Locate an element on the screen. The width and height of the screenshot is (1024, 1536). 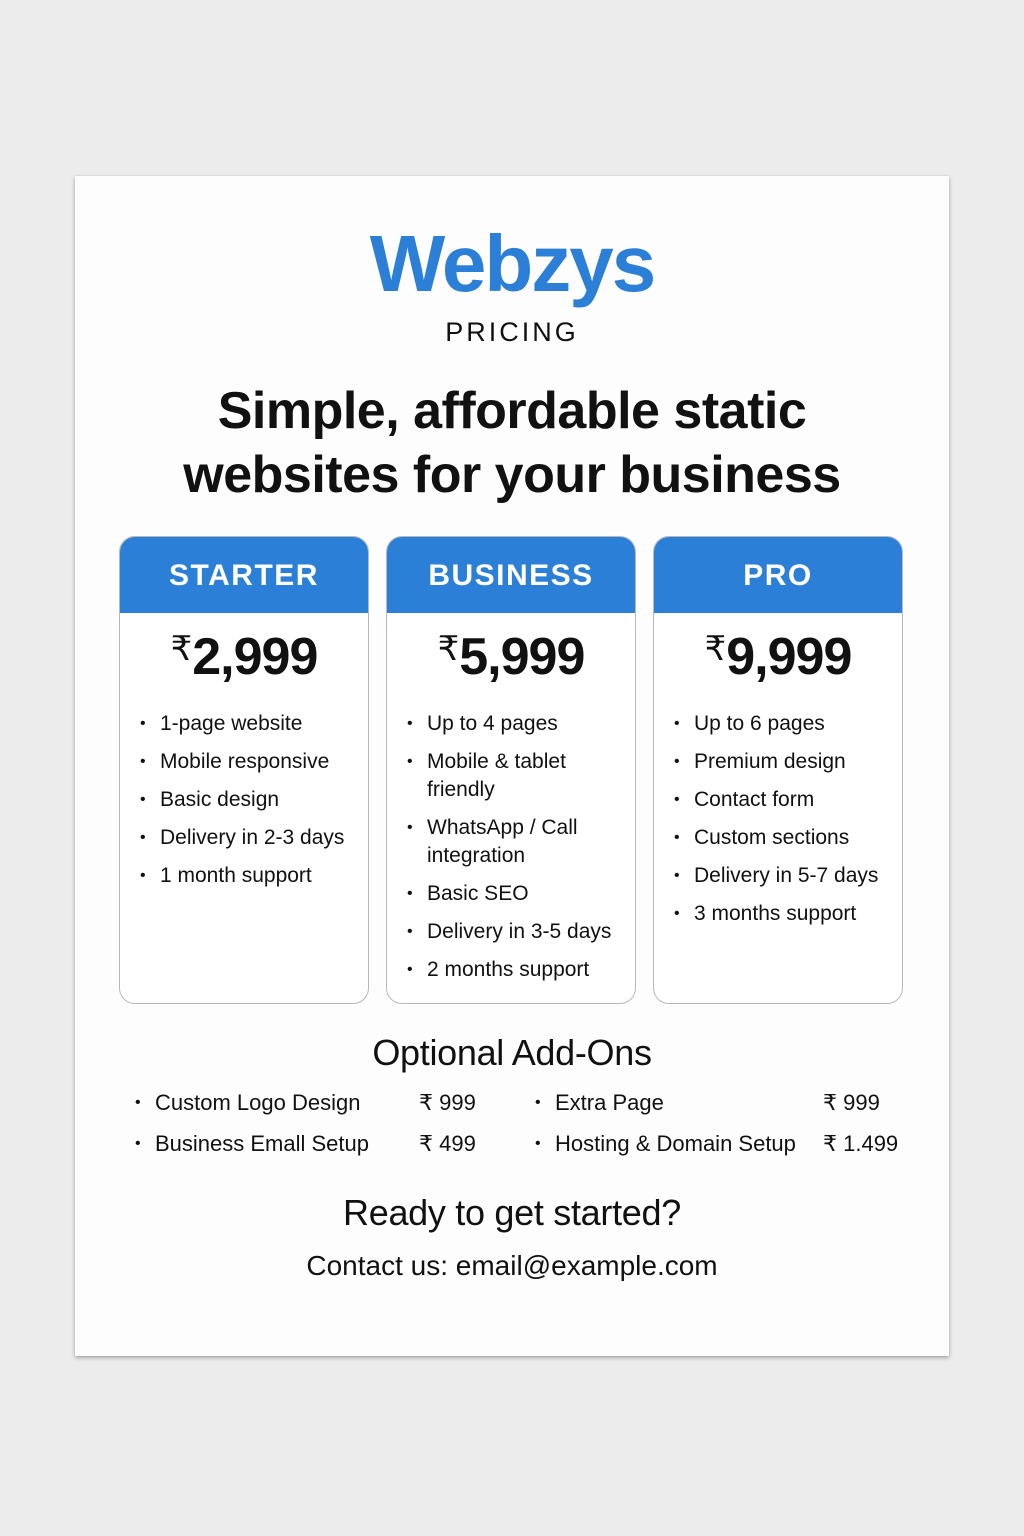
plan-name: PRO is located at coordinates (778, 575).